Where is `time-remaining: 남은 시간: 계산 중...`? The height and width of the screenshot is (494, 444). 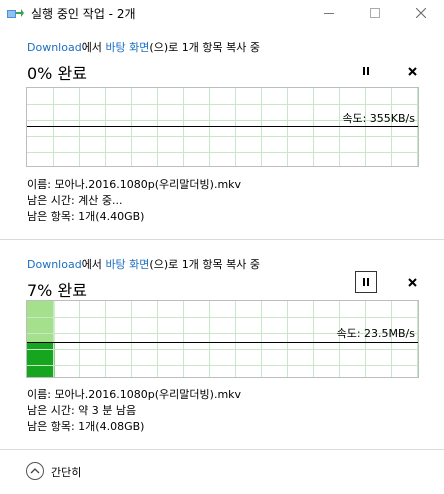 time-remaining: 남은 시간: 계산 중... is located at coordinates (75, 200).